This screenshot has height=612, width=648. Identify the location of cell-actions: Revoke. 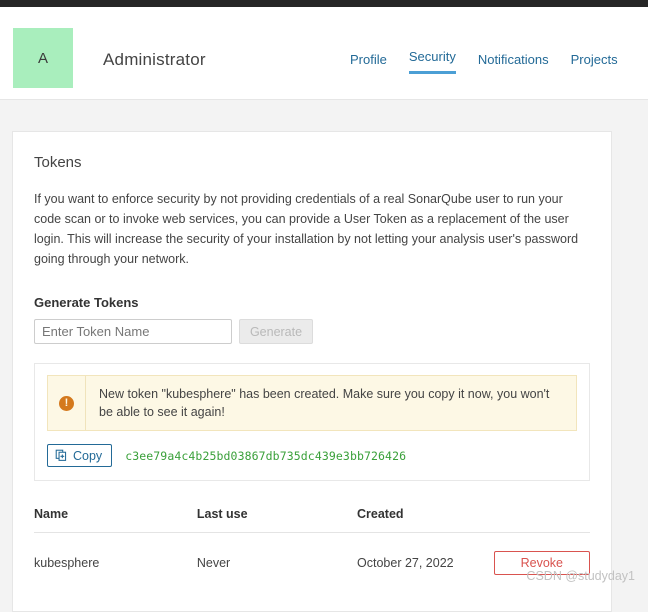
(541, 559).